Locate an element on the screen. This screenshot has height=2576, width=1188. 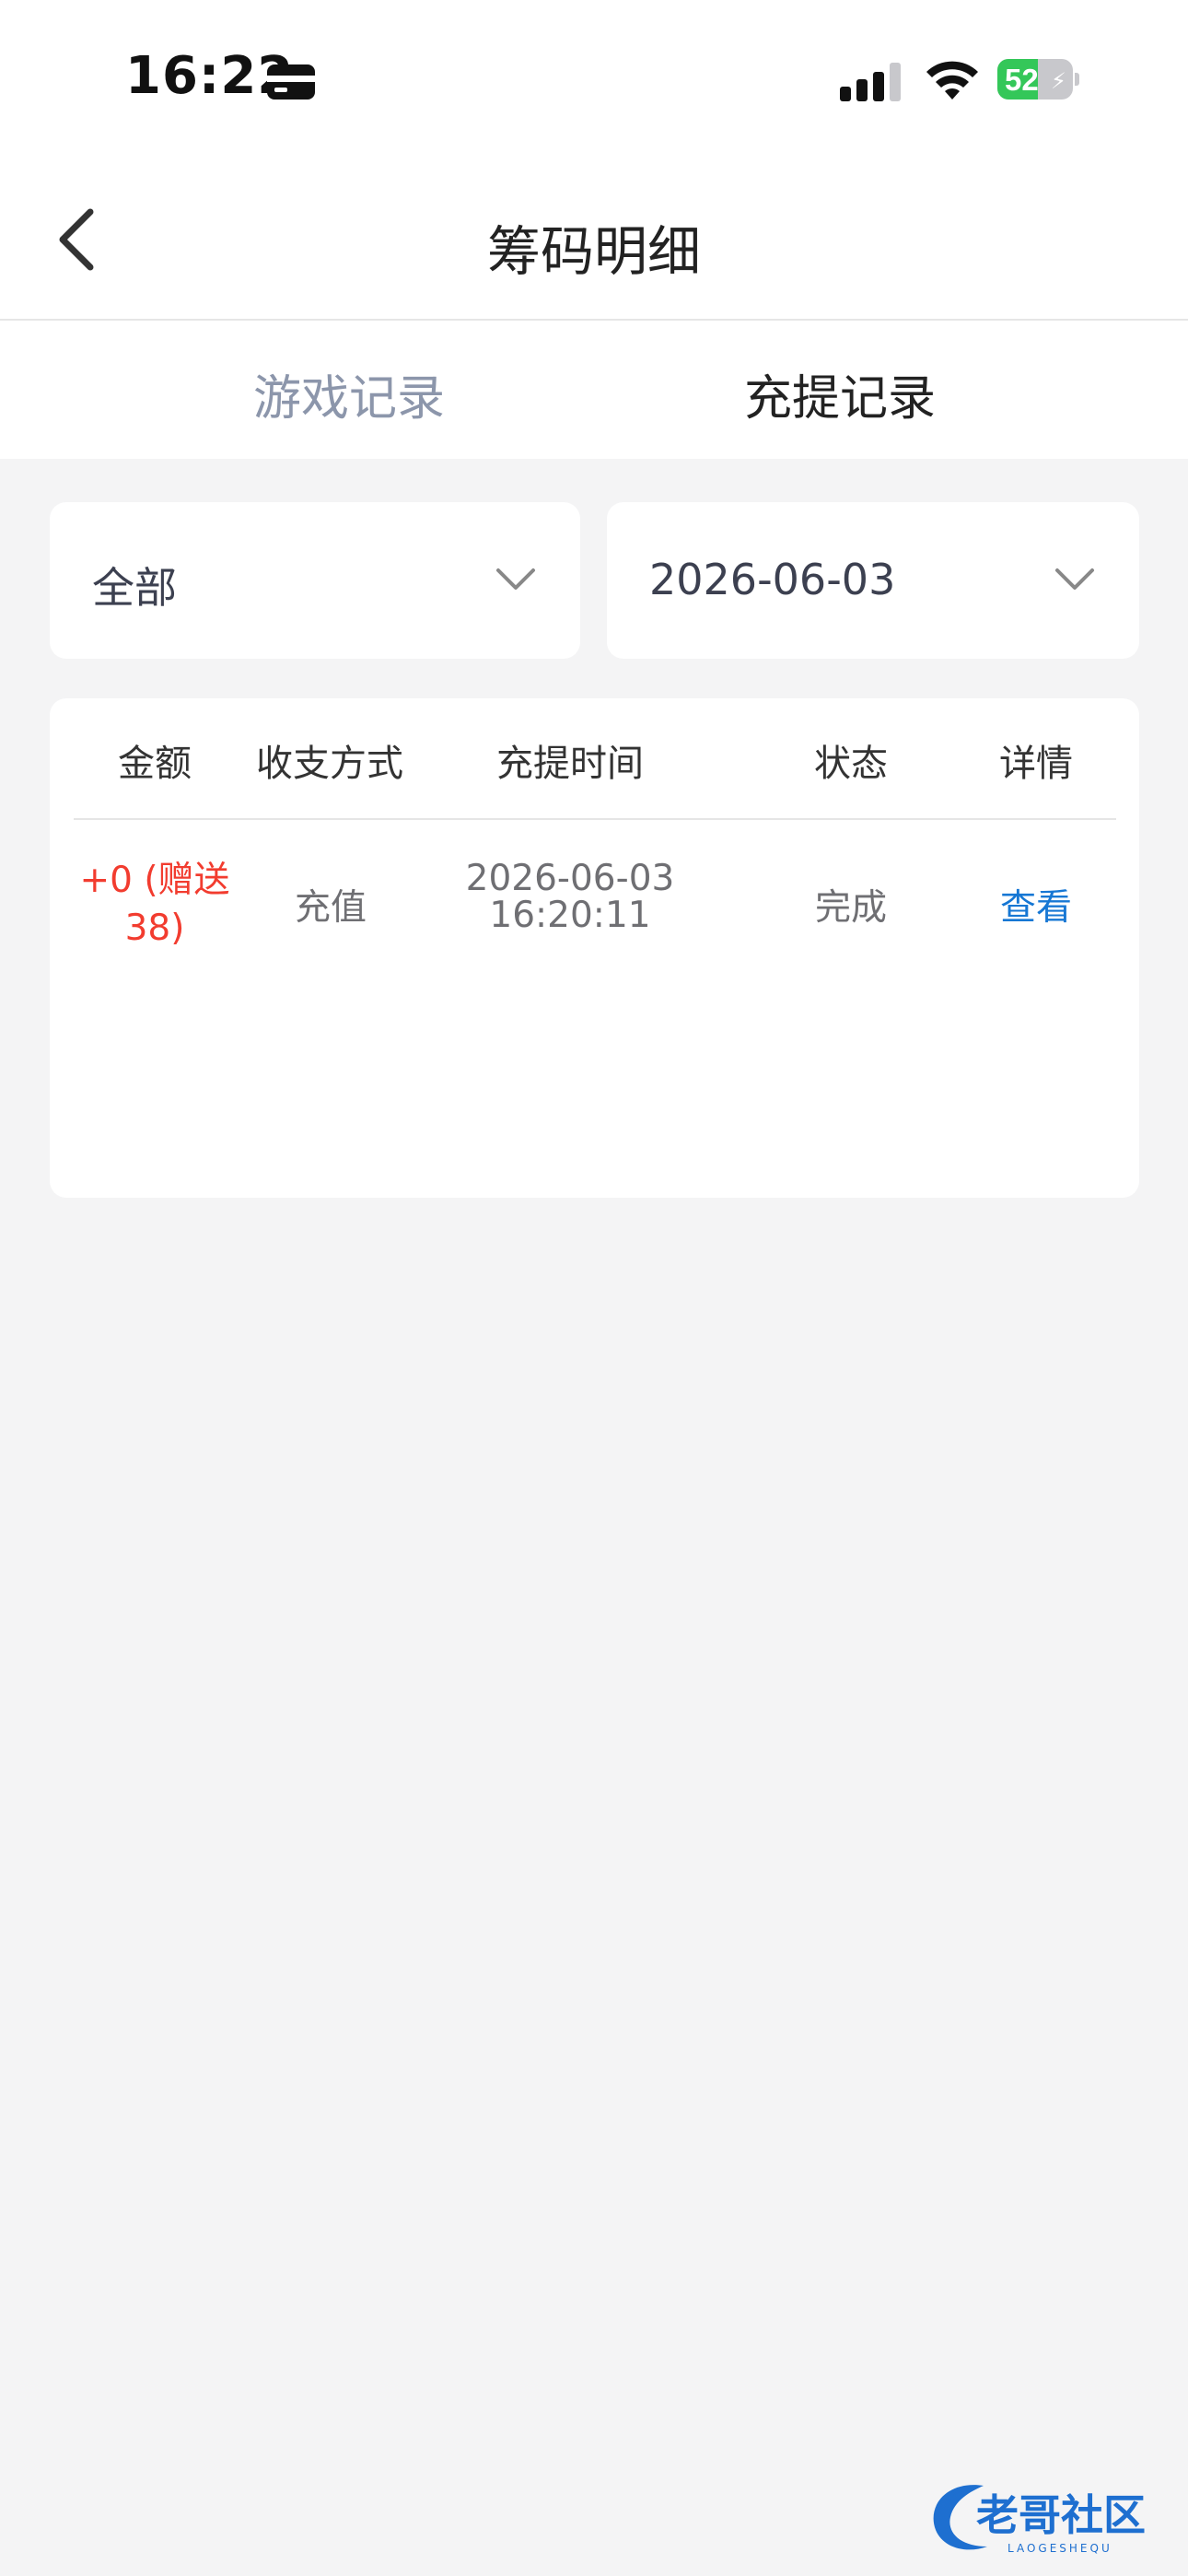
row-time: 2026-06-03 16:20:11 is located at coordinates (570, 897).